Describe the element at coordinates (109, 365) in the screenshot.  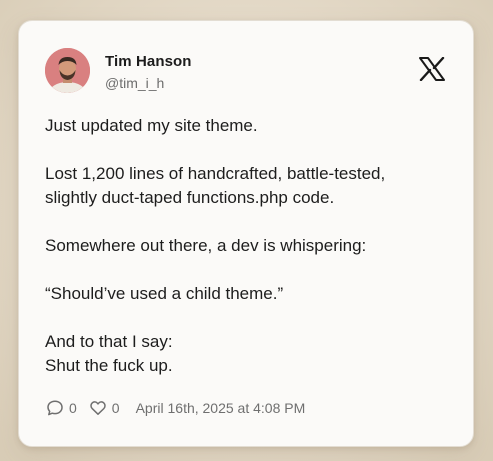
I see `post-line: Shut the fuck up.` at that location.